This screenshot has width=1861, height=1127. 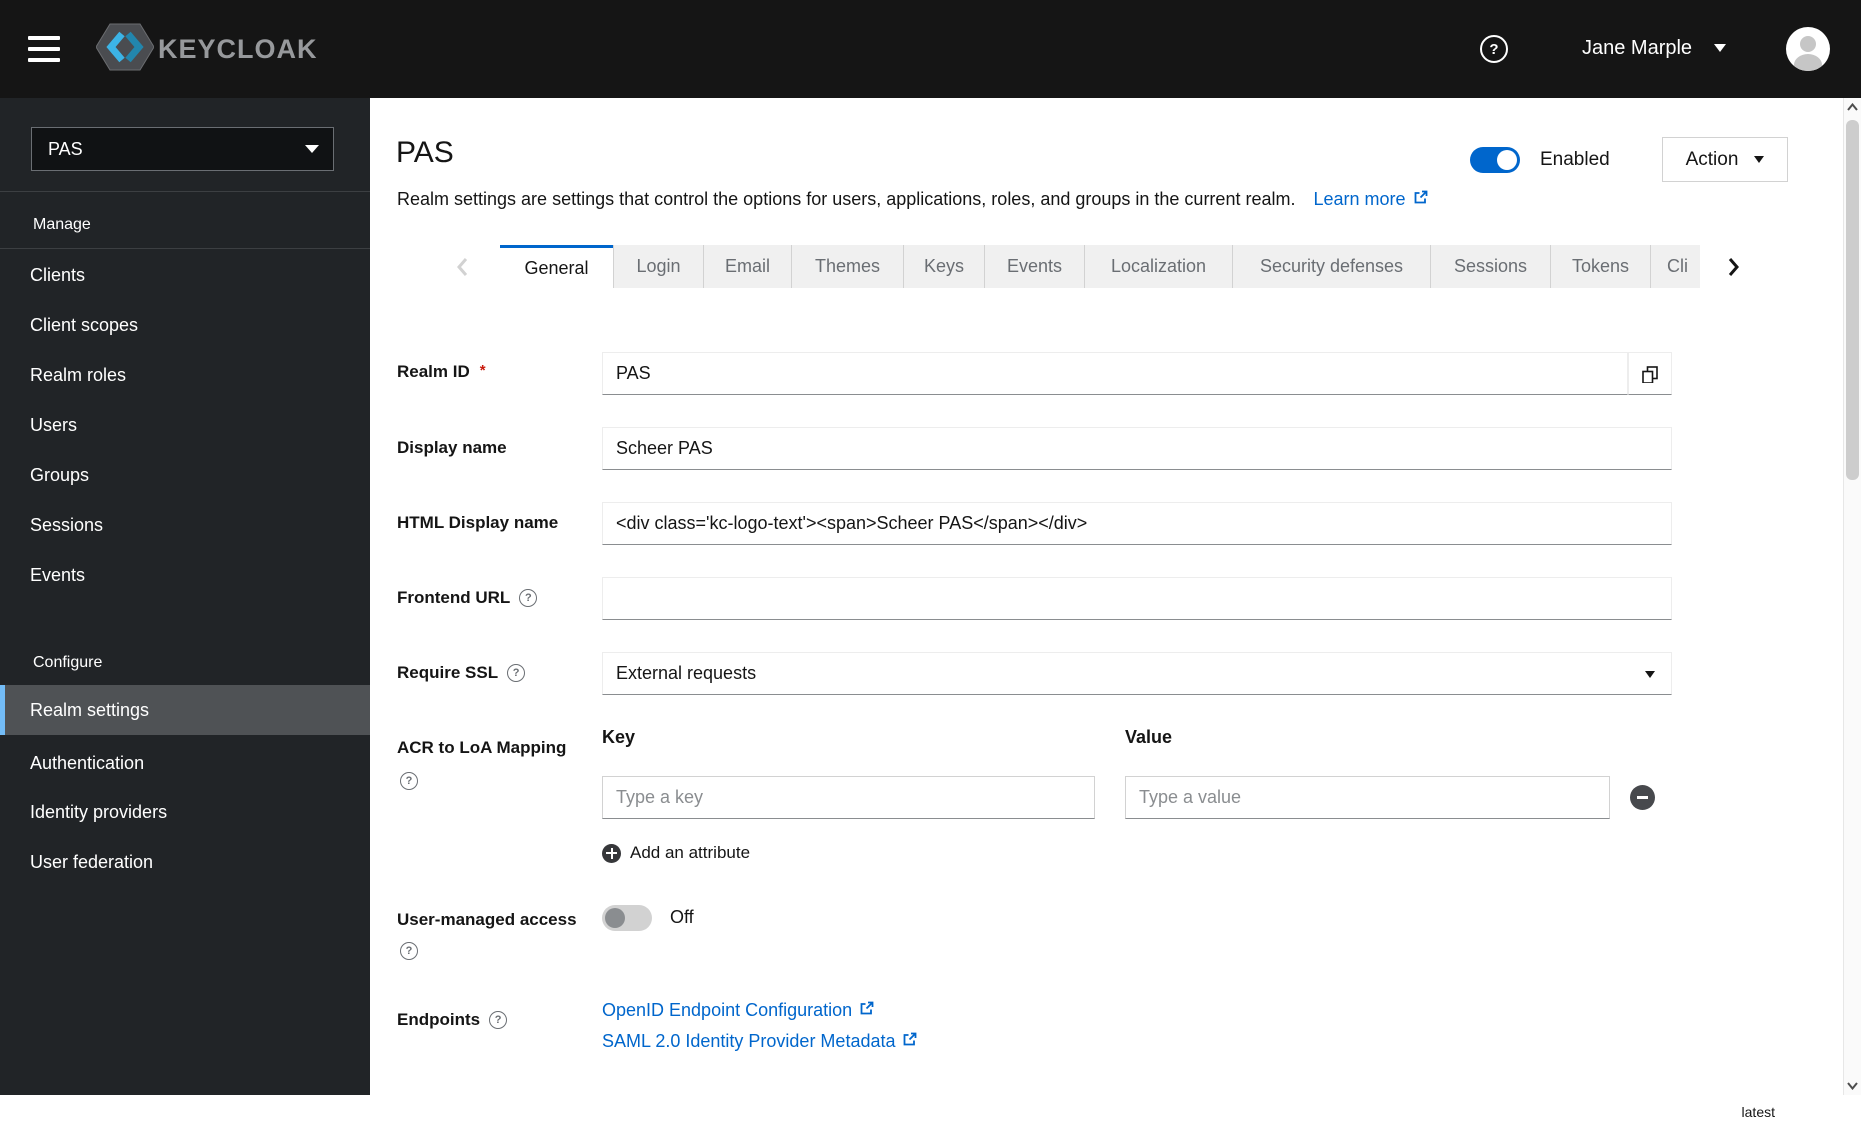 I want to click on endpoints-label: Endpoints, so click(x=439, y=1019).